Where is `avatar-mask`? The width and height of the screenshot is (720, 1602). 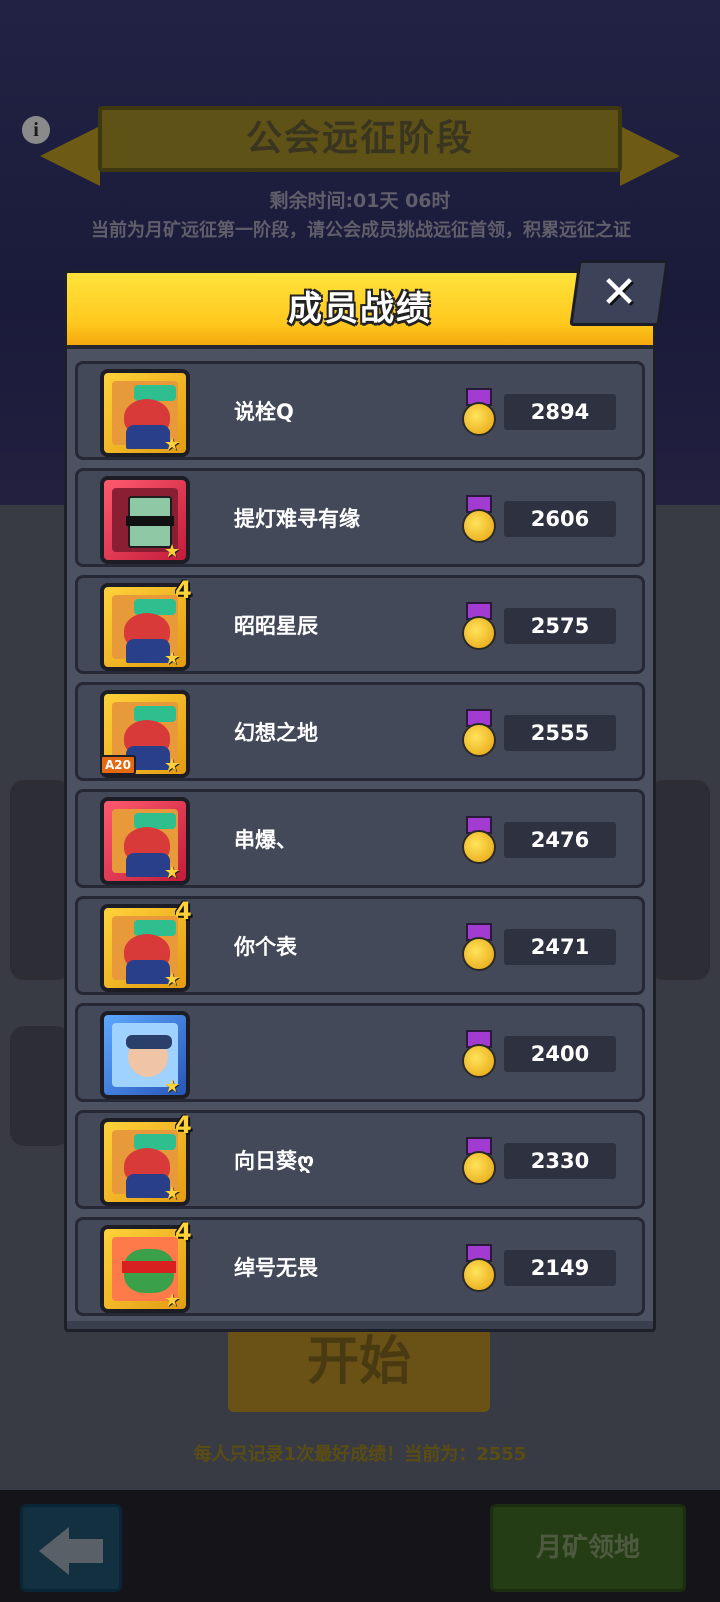
avatar-mask is located at coordinates (149, 1267).